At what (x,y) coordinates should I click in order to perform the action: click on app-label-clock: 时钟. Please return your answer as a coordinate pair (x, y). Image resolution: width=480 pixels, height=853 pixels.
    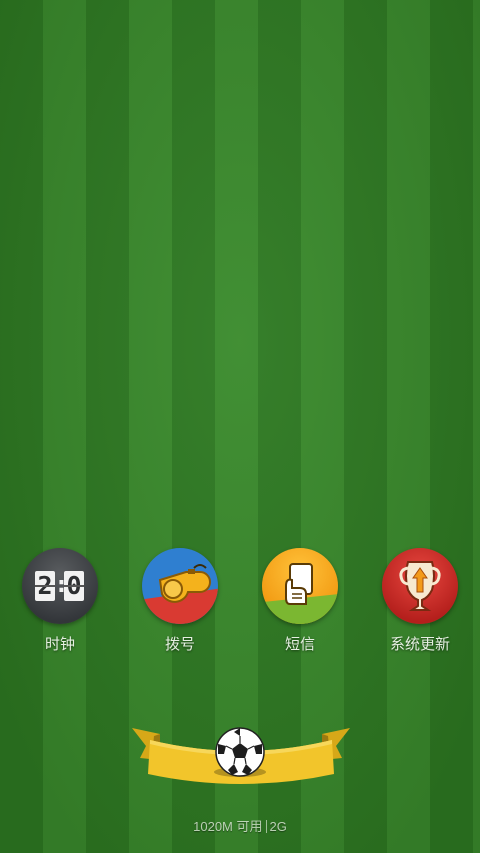
    Looking at the image, I should click on (59, 644).